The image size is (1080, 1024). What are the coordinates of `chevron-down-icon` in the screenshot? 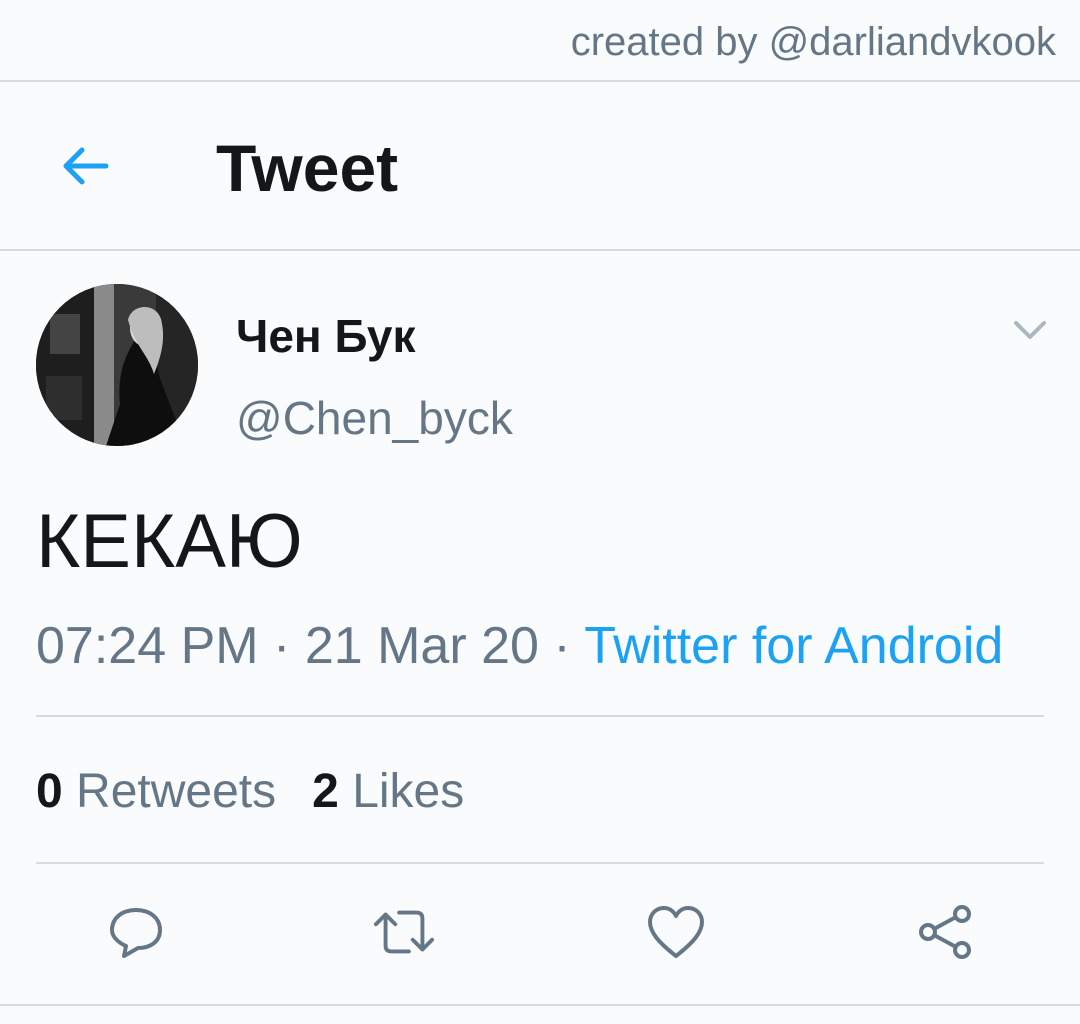 It's located at (1030, 330).